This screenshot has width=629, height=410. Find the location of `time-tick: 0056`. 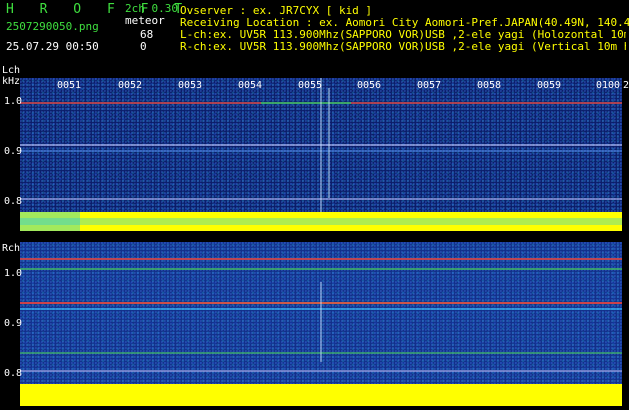

time-tick: 0056 is located at coordinates (369, 85).